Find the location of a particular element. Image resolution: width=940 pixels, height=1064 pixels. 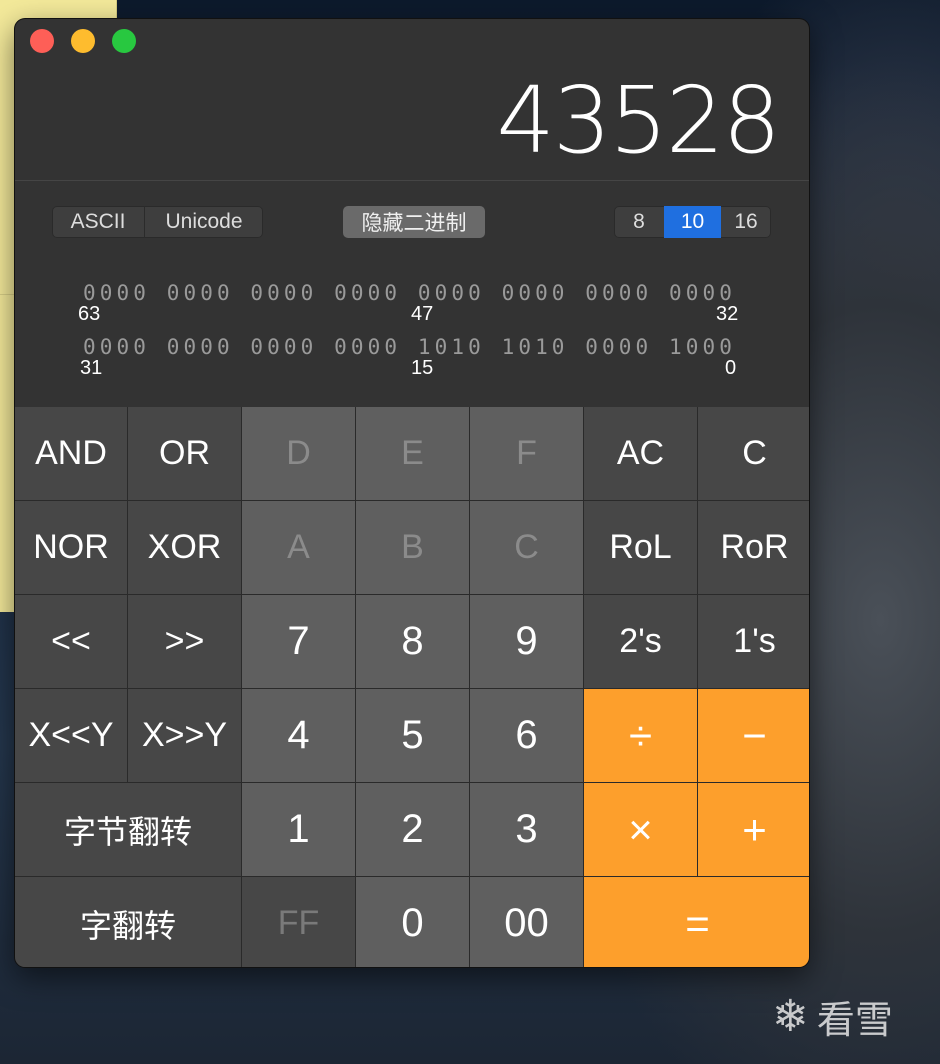

multiply-button: × is located at coordinates (640, 829).